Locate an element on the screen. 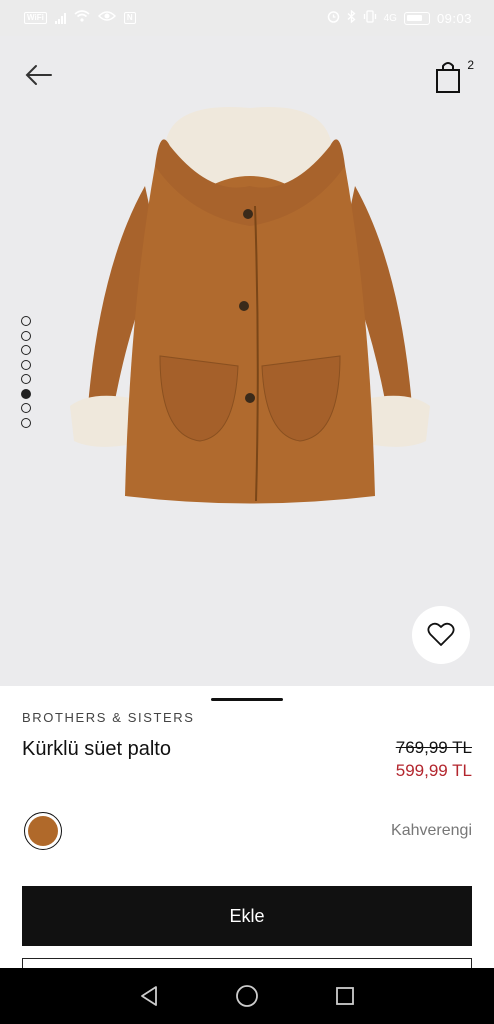  shopping-bag-button: 2 is located at coordinates (454, 77).